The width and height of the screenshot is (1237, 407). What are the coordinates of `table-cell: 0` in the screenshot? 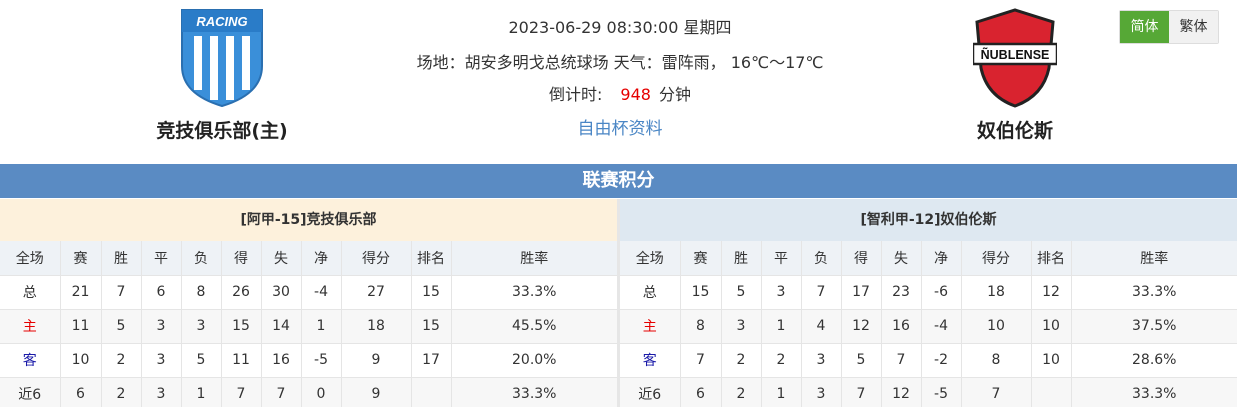 It's located at (321, 392).